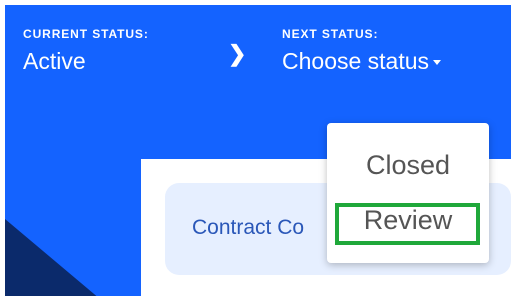  What do you see at coordinates (408, 165) in the screenshot?
I see `menu-item-closed: Closed` at bounding box center [408, 165].